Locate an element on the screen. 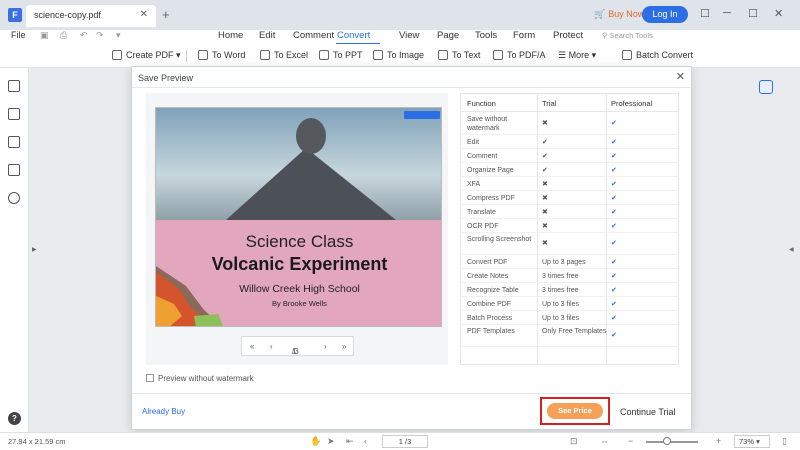  preview-pager: « ‹ 1 /3 › » is located at coordinates (297, 346).